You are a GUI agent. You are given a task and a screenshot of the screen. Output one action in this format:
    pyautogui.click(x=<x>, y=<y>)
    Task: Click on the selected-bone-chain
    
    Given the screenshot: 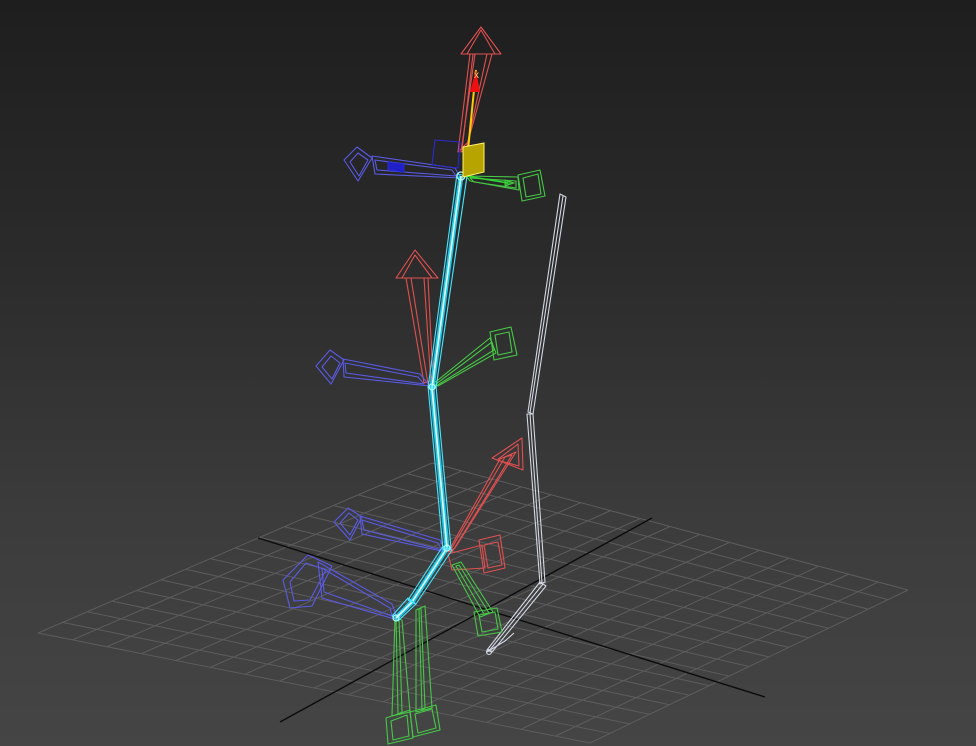 What is the action you would take?
    pyautogui.click(x=429, y=396)
    